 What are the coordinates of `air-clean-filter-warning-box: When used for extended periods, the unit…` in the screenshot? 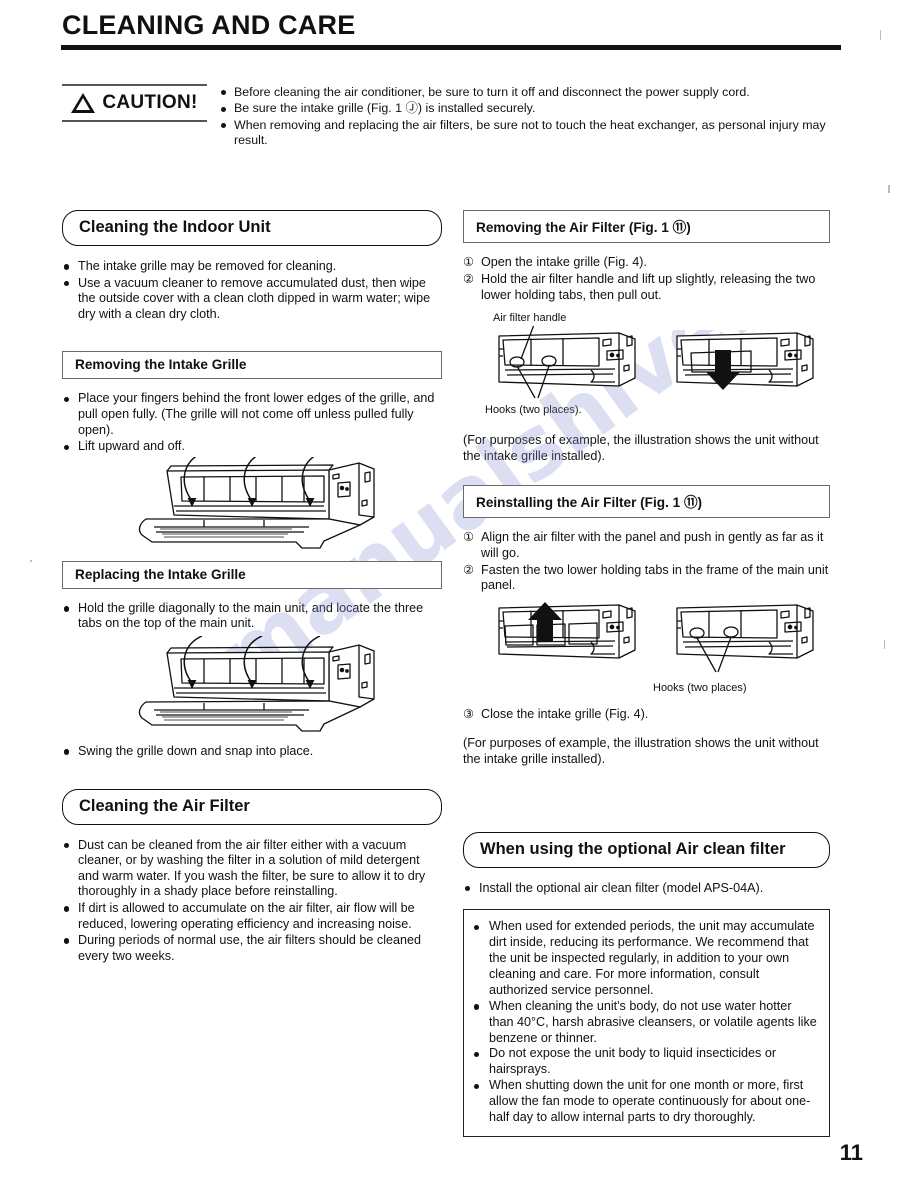 It's located at (646, 1023).